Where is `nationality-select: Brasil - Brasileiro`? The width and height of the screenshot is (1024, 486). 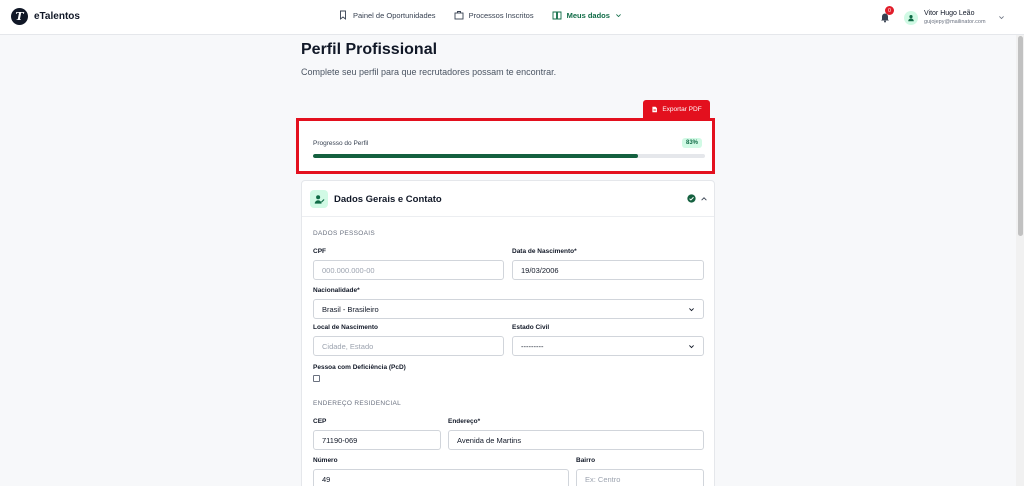 nationality-select: Brasil - Brasileiro is located at coordinates (508, 309).